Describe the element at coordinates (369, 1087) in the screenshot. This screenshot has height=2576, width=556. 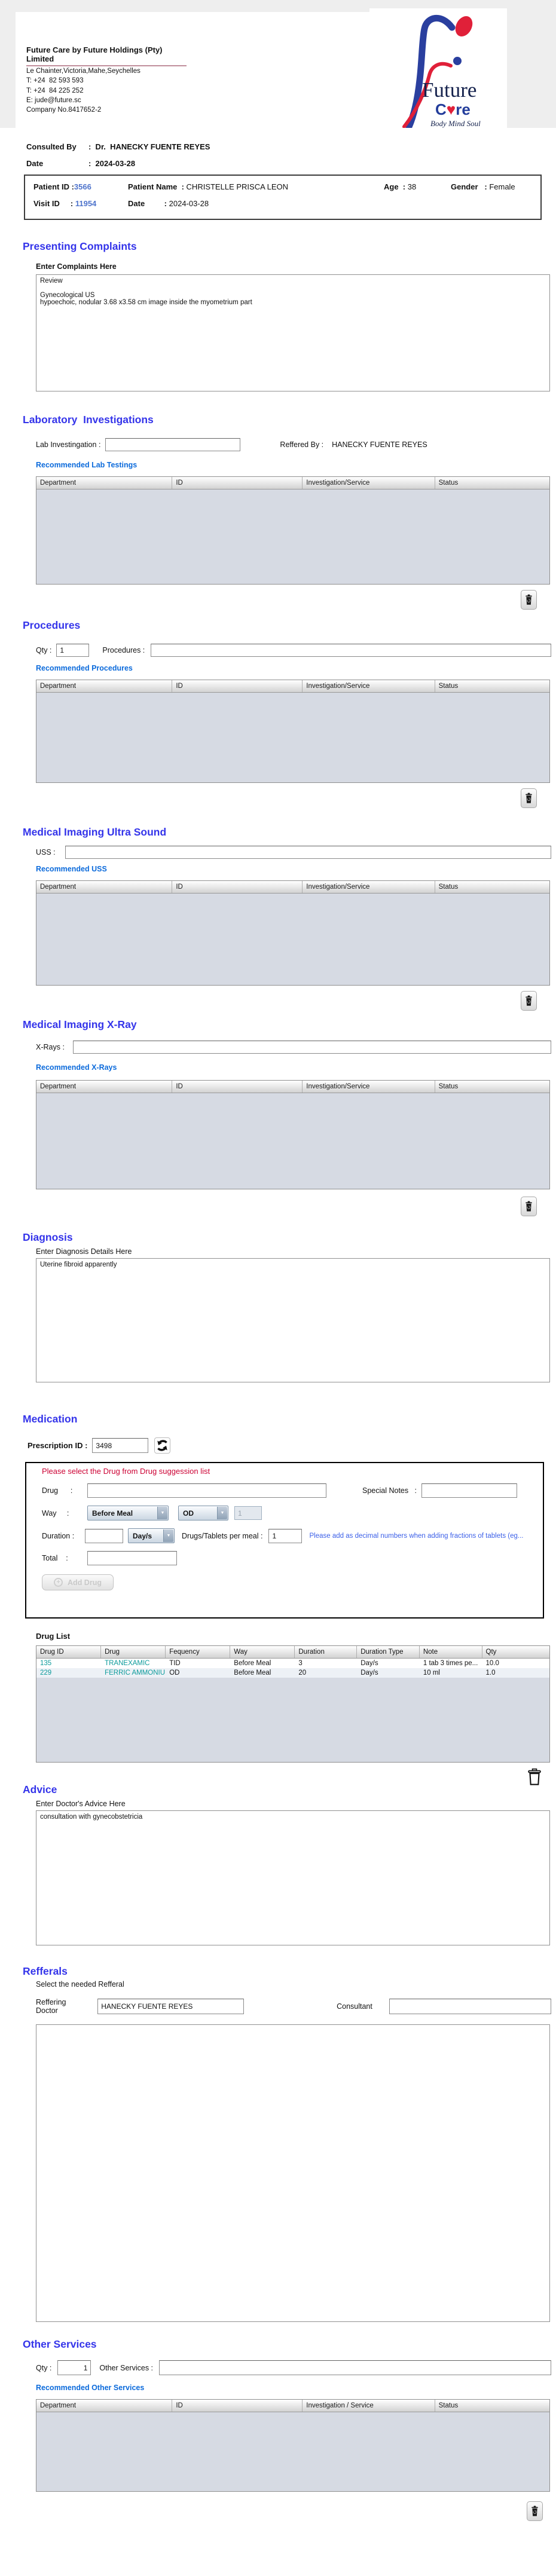
I see `xray-col-investigation: Investigation/Service` at that location.